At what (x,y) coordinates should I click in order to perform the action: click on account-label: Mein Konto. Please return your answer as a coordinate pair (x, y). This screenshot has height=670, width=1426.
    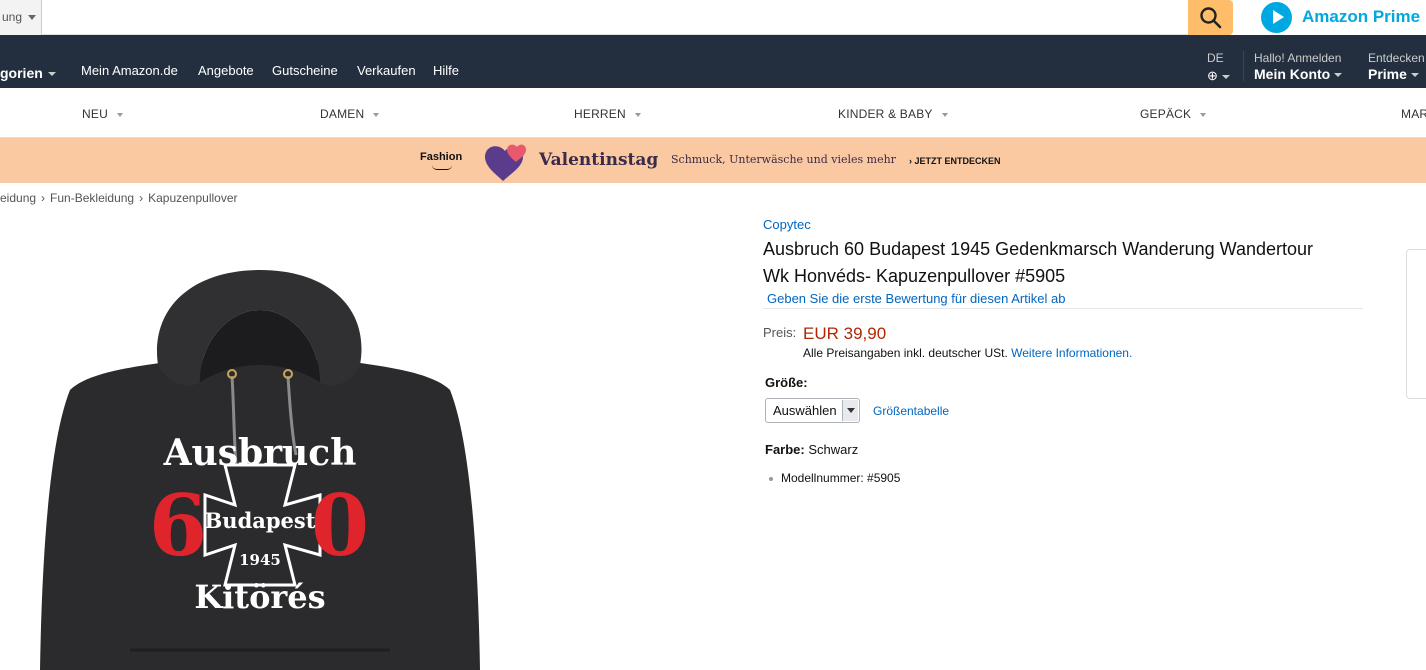
    Looking at the image, I should click on (1292, 74).